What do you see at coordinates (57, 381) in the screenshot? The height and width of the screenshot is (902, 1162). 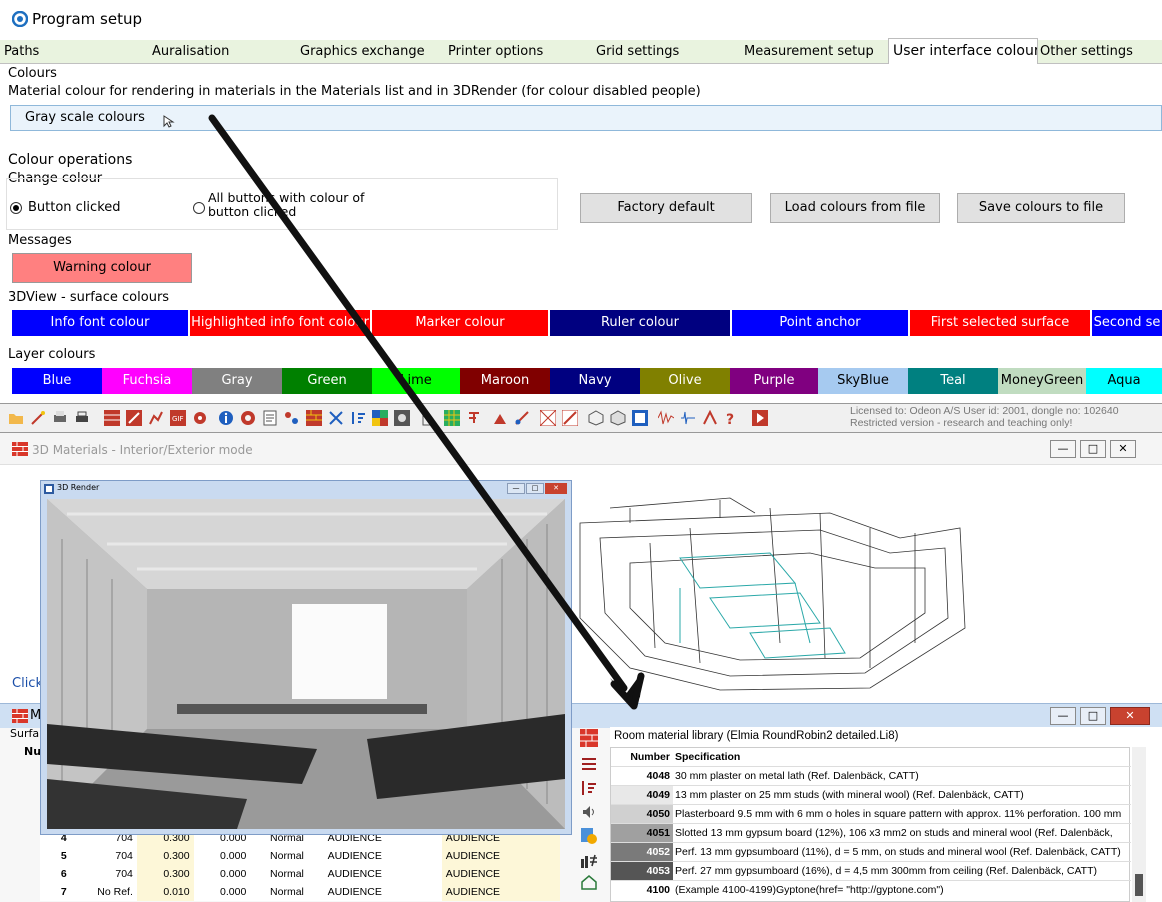 I see `layer-btn-blue: Blue` at bounding box center [57, 381].